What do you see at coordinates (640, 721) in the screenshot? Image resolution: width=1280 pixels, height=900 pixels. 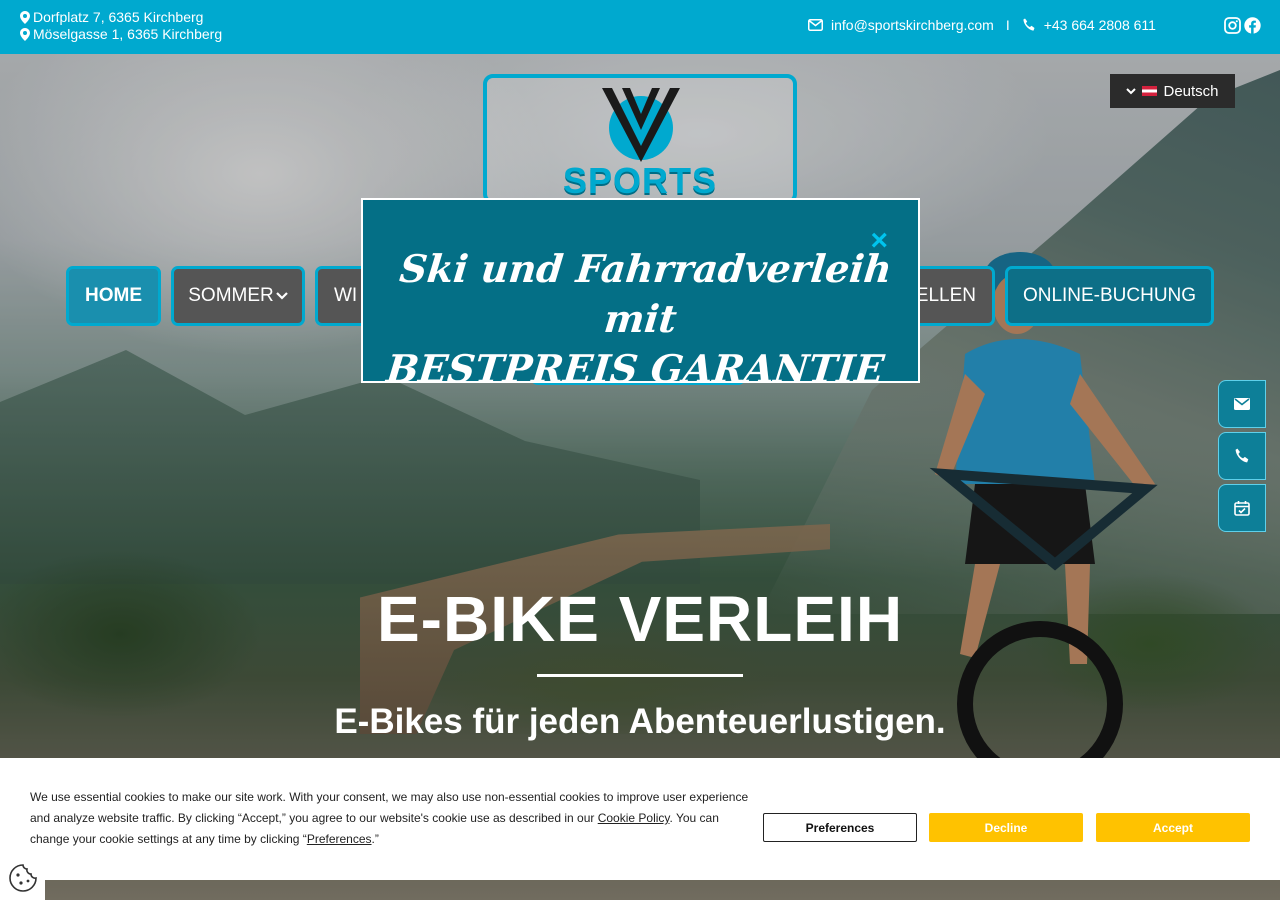 I see `hero-subtitle: E-Bikes für jeden Abenteuerlustigen.` at bounding box center [640, 721].